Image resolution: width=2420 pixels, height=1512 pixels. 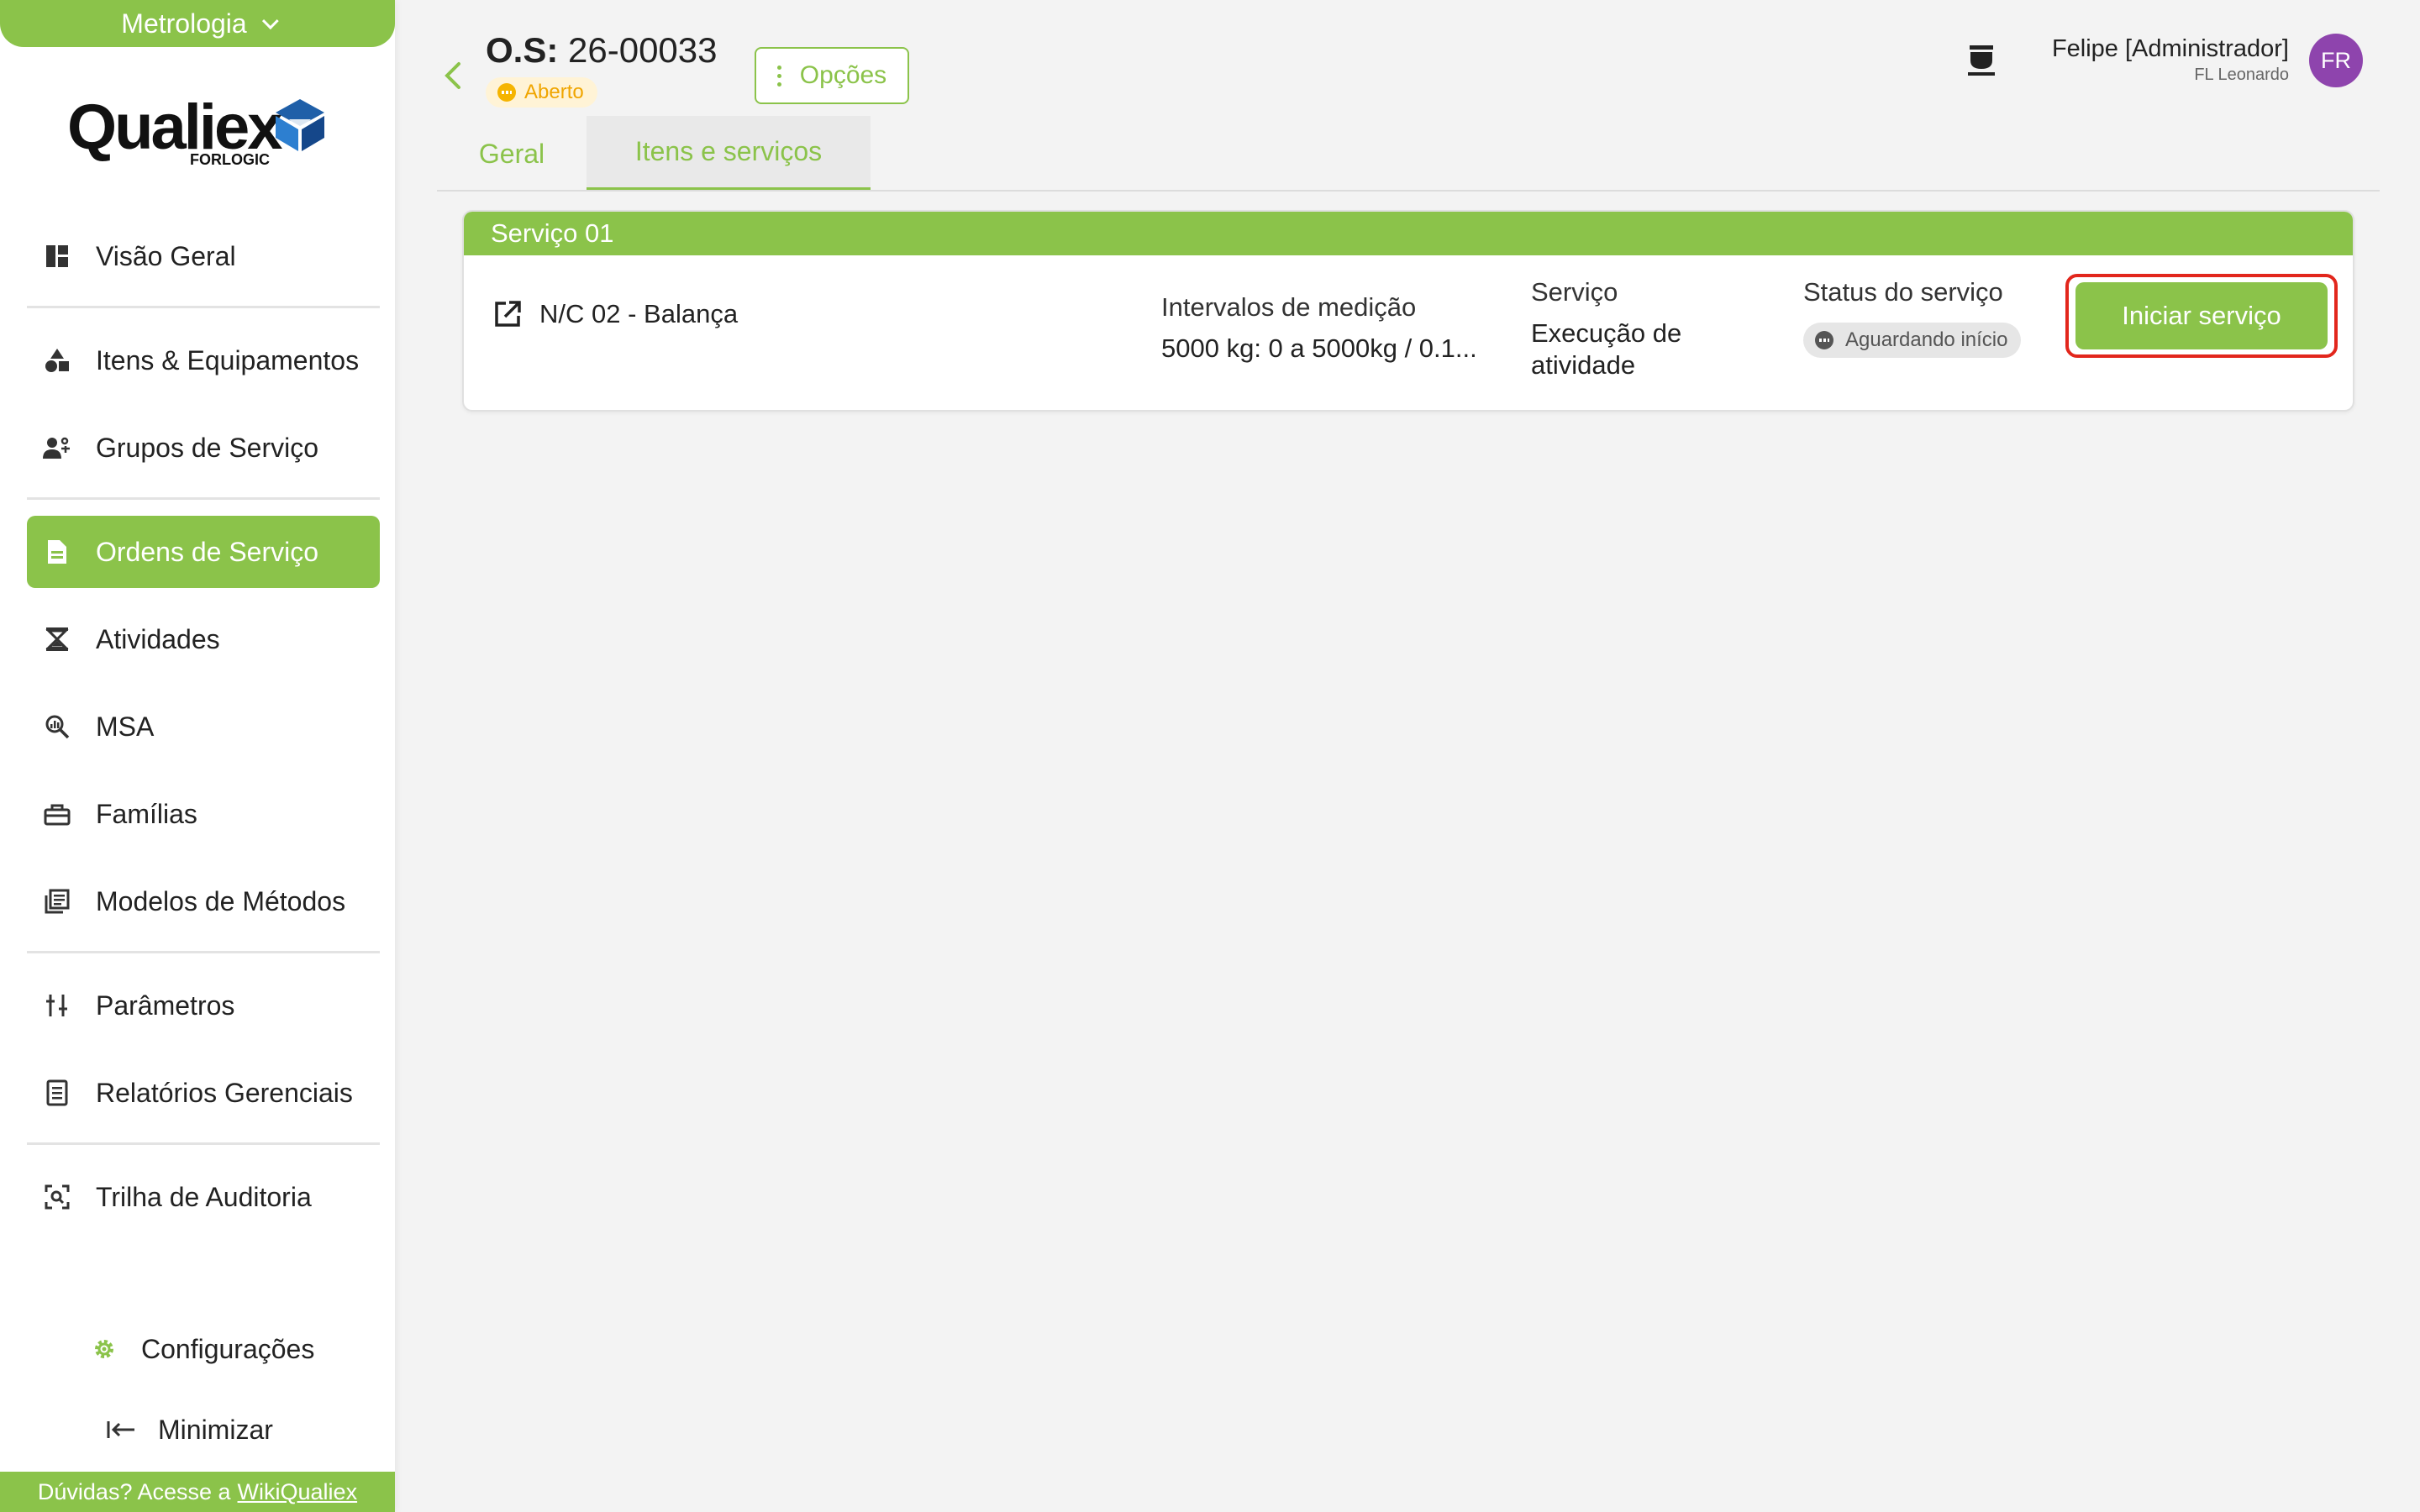 I want to click on tab-itens-servicos: Itens e serviços, so click(x=729, y=154).